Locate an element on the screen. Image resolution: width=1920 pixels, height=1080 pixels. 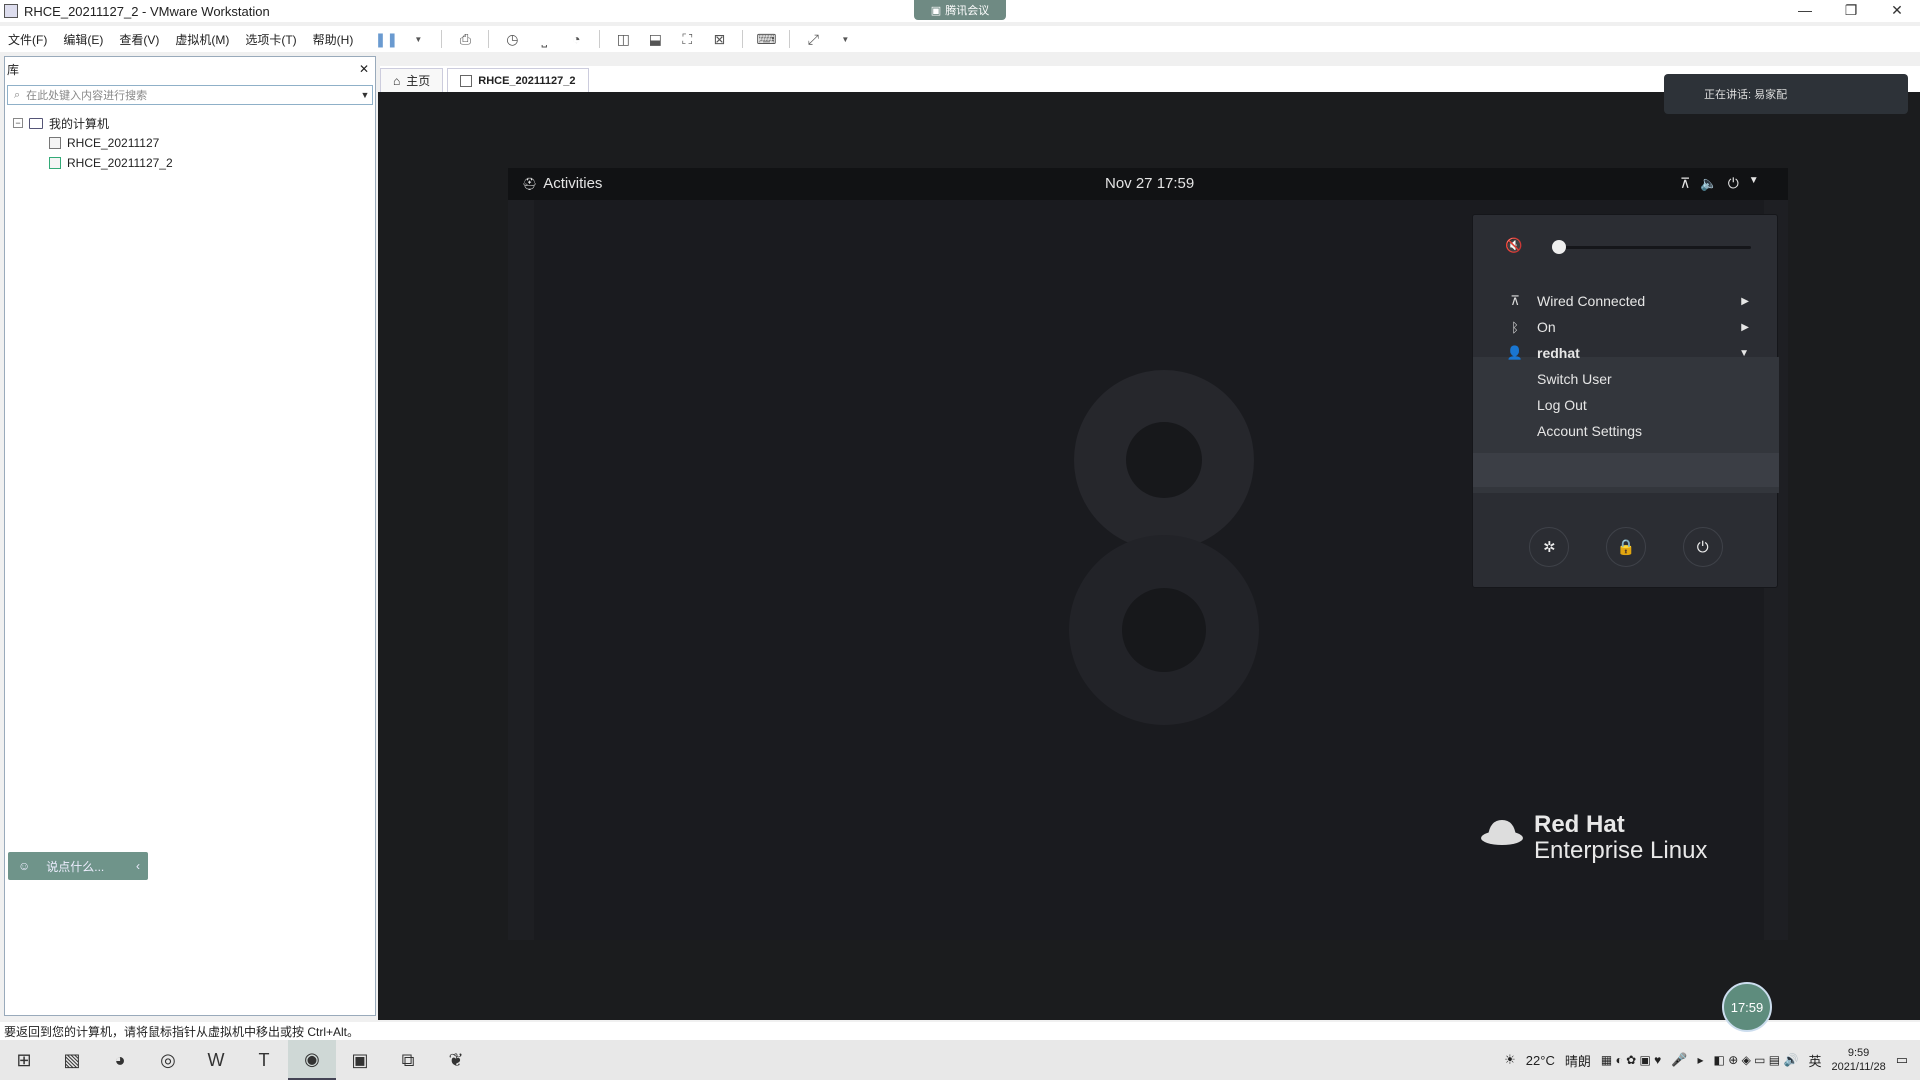
taskbar-meeting: ◉ is located at coordinates (312, 1060).